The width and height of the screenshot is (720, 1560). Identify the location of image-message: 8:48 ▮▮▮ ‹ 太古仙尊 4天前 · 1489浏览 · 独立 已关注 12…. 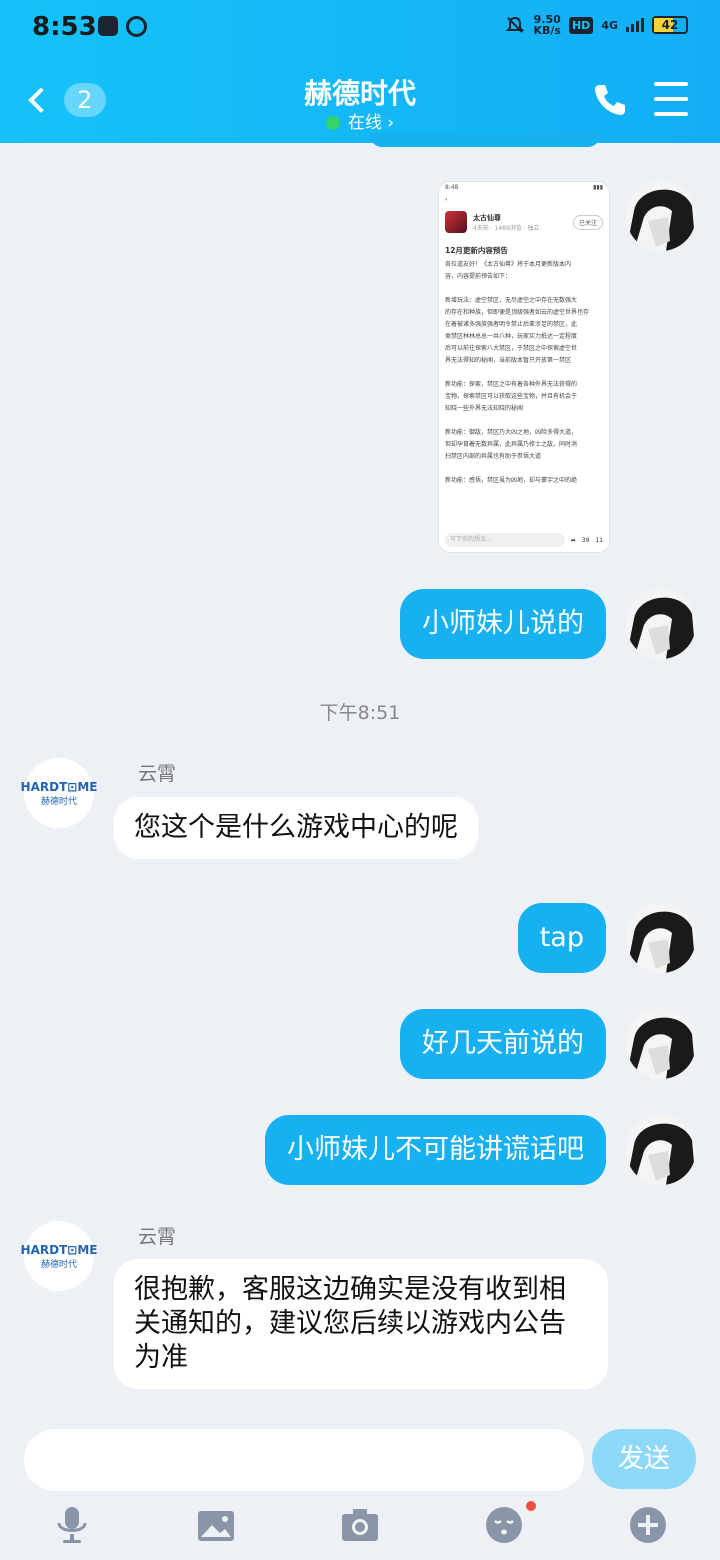
(524, 367).